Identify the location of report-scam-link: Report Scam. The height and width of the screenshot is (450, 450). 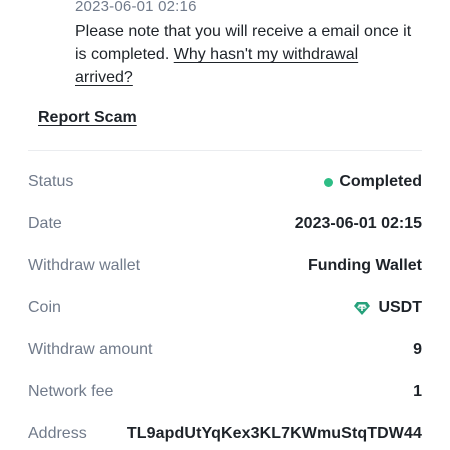
(87, 118).